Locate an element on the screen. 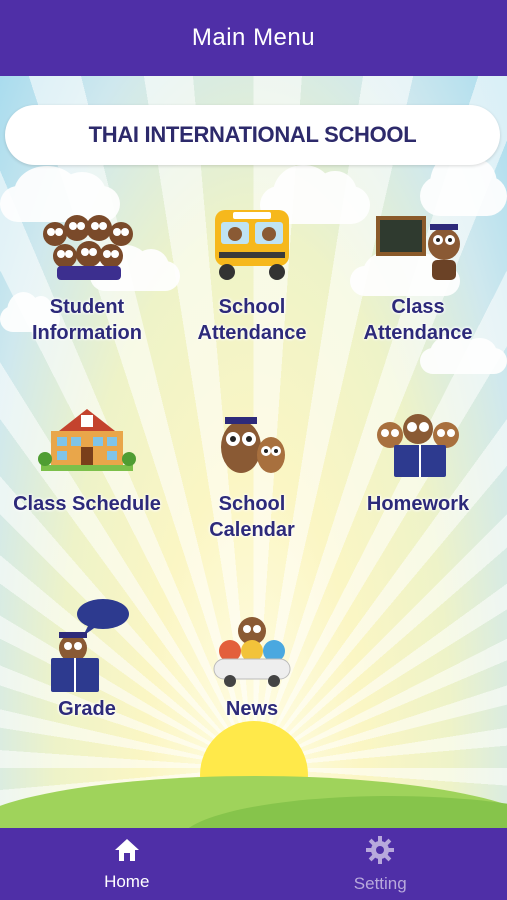  page-title: Main Menu is located at coordinates (253, 37).